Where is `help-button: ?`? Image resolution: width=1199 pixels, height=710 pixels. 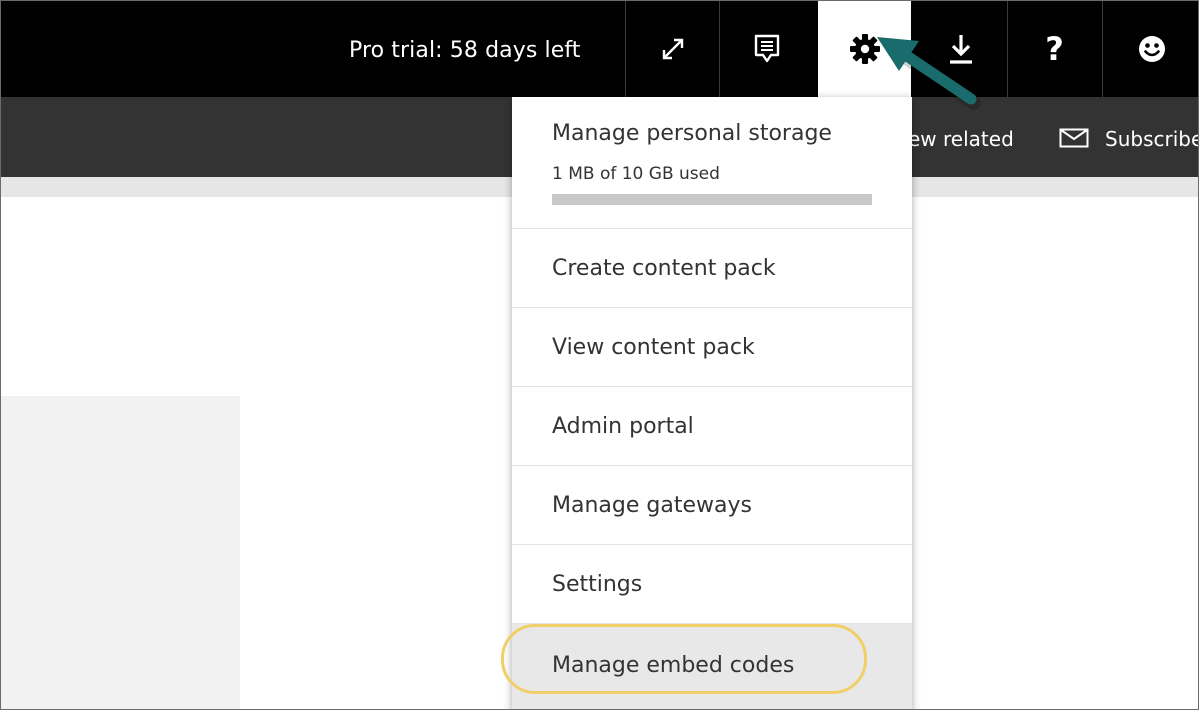 help-button: ? is located at coordinates (1054, 49).